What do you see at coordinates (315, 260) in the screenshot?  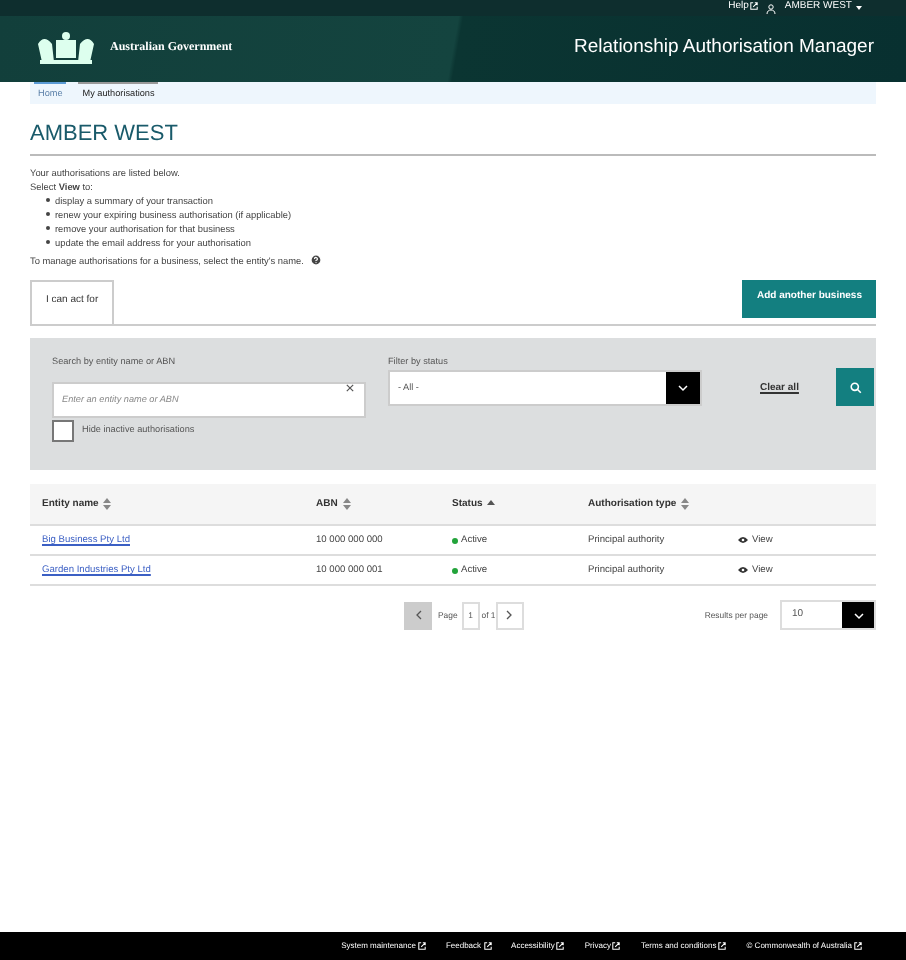 I see `help-icon` at bounding box center [315, 260].